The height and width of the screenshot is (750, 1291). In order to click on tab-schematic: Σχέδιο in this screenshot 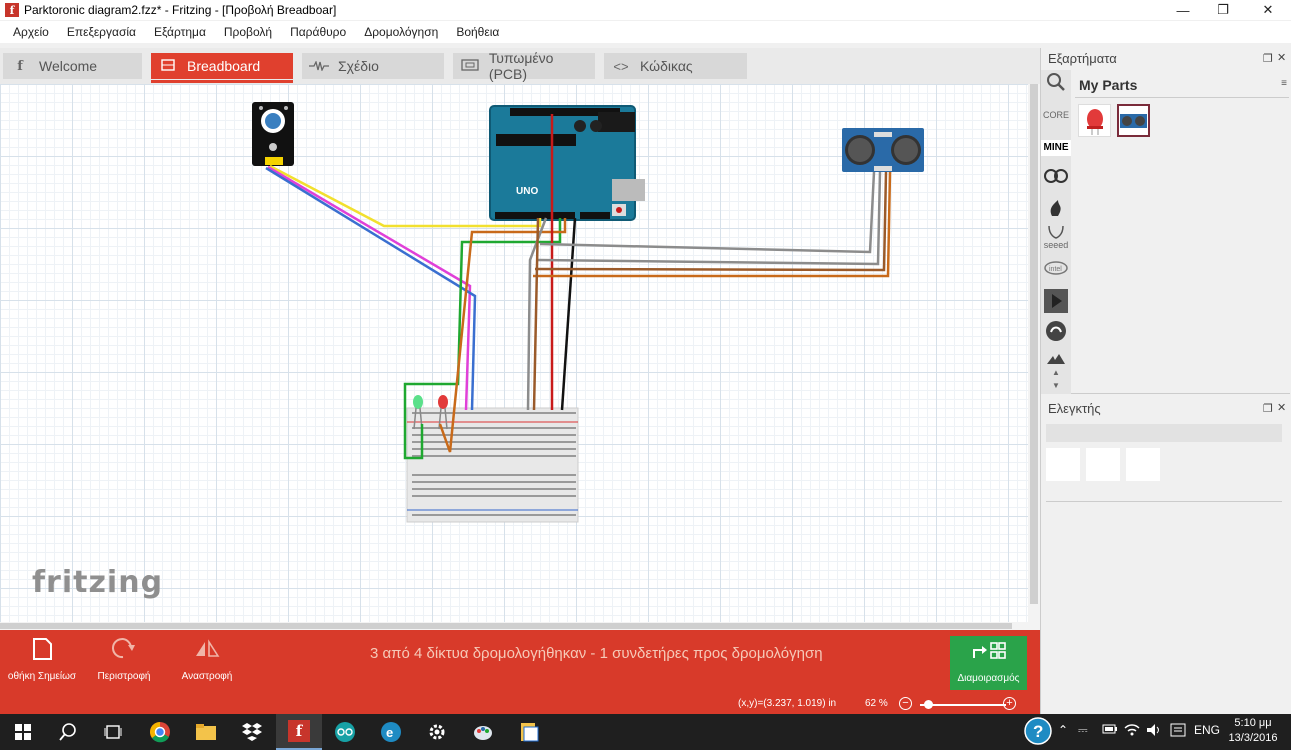, I will do `click(373, 66)`.